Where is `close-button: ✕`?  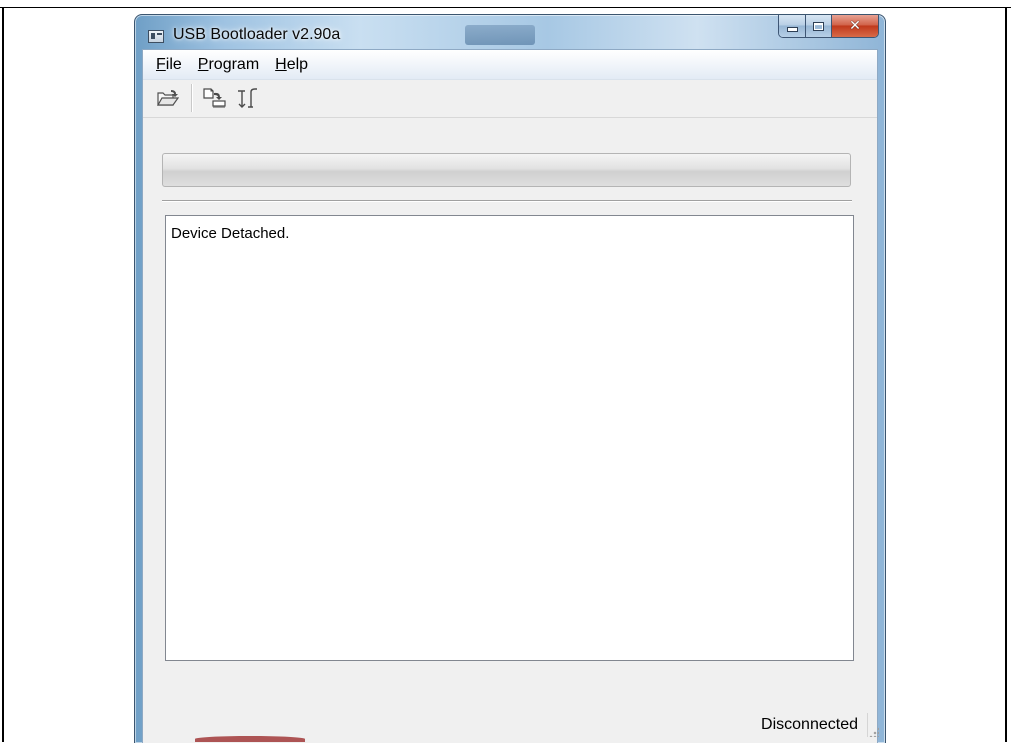
close-button: ✕ is located at coordinates (855, 26).